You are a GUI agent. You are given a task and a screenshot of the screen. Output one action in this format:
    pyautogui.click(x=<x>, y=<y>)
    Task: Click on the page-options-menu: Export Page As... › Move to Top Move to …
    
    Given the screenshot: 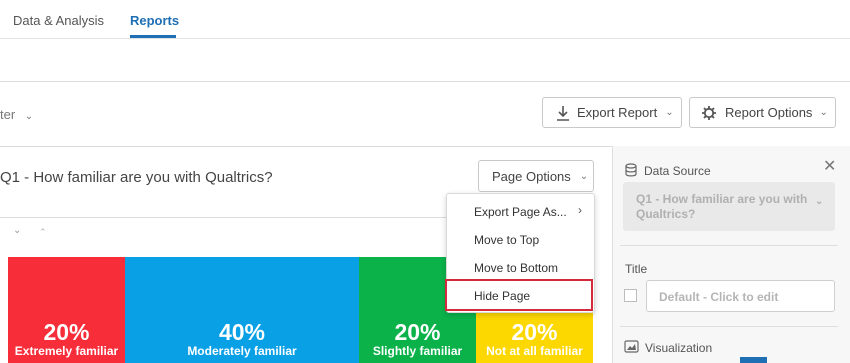 What is the action you would take?
    pyautogui.click(x=520, y=253)
    